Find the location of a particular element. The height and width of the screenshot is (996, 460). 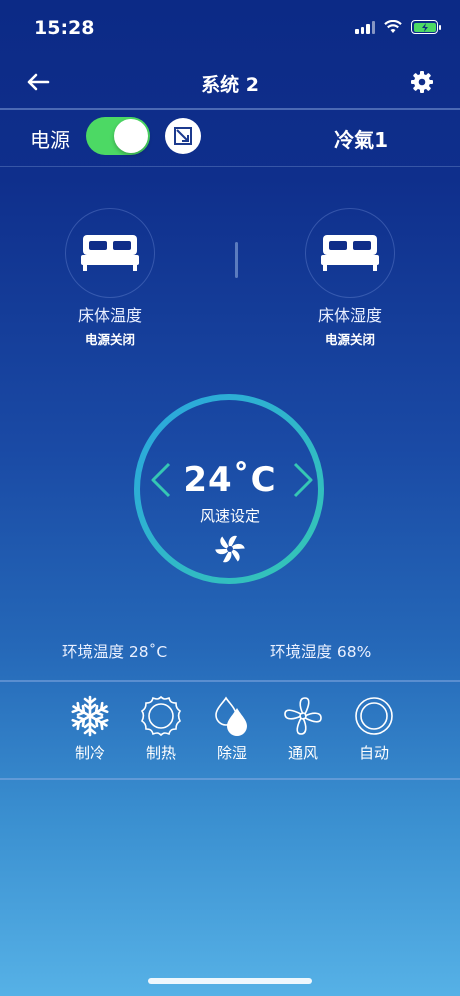

home-indicator is located at coordinates (230, 981).